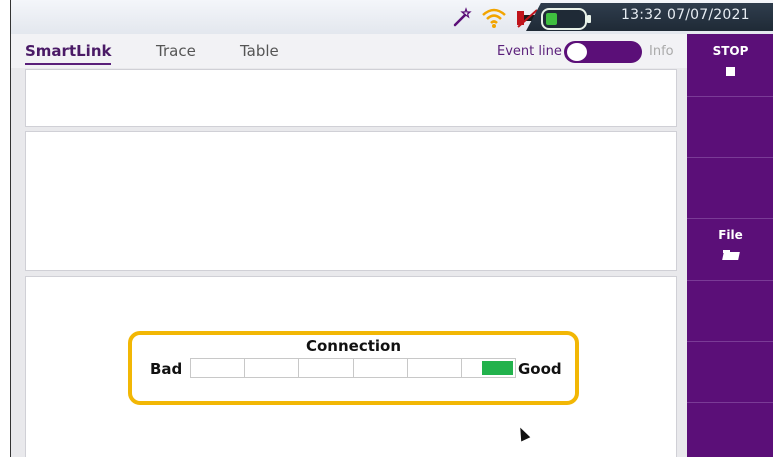 Image resolution: width=773 pixels, height=457 pixels. I want to click on clock-date: 07/07/2021, so click(708, 15).